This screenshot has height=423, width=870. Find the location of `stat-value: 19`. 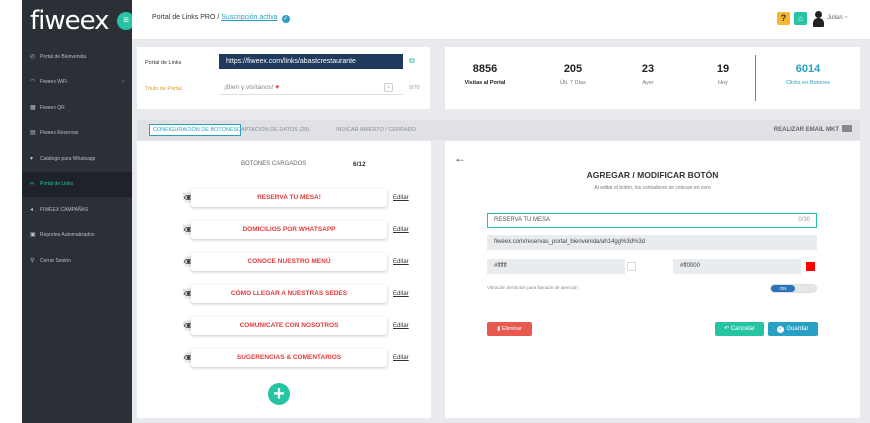

stat-value: 19 is located at coordinates (723, 69).